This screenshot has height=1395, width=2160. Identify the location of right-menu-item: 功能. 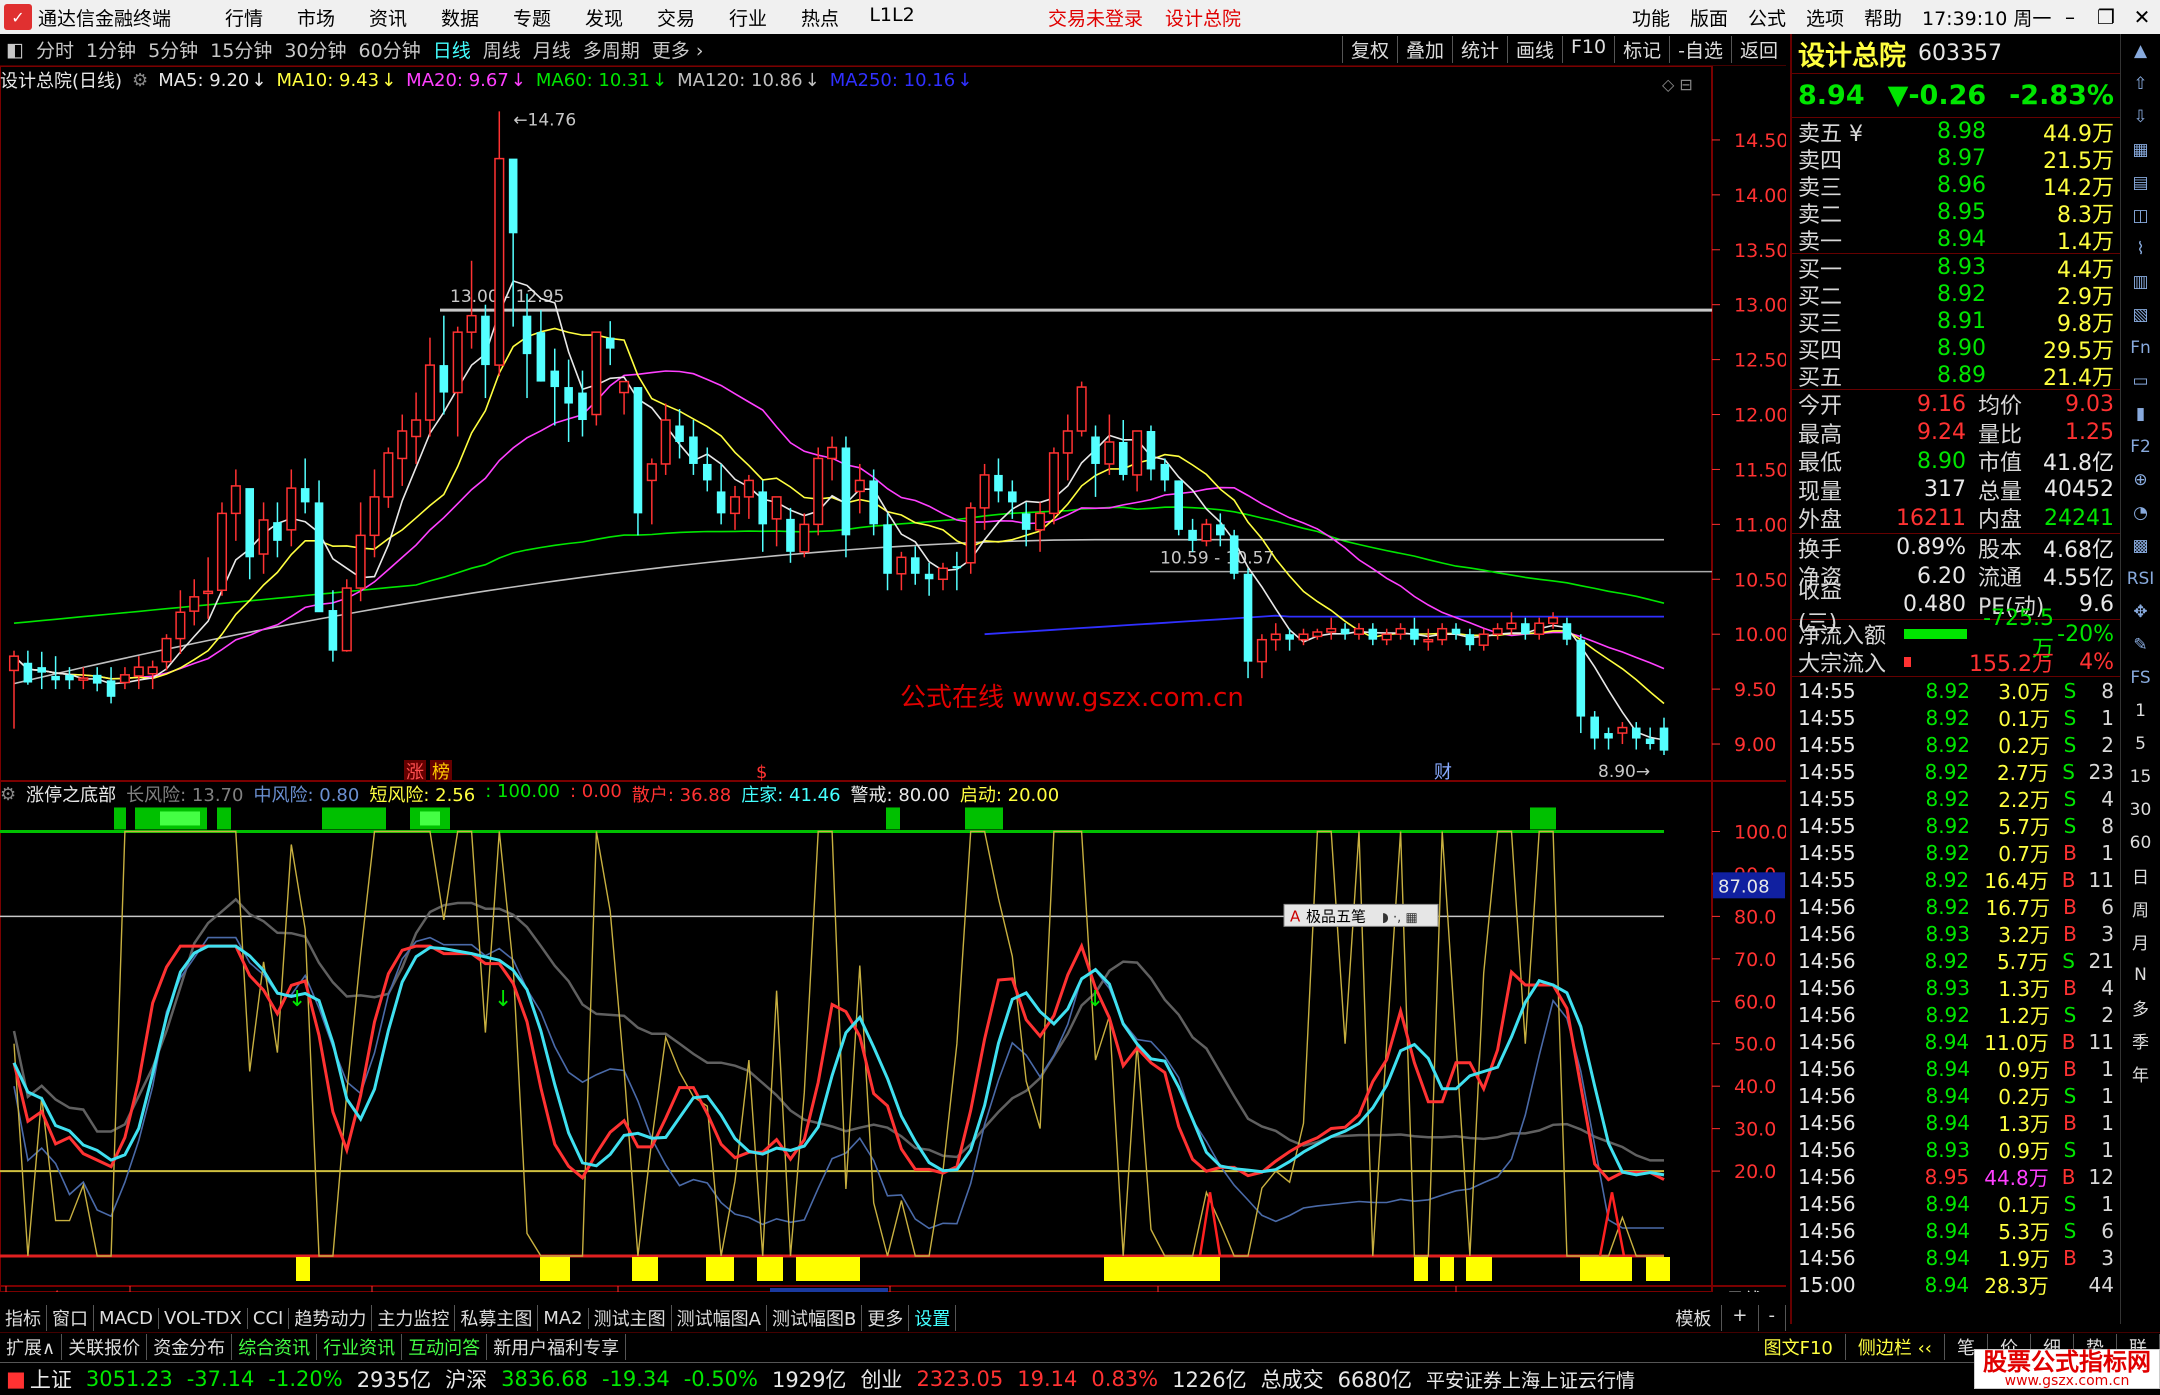
(1651, 17).